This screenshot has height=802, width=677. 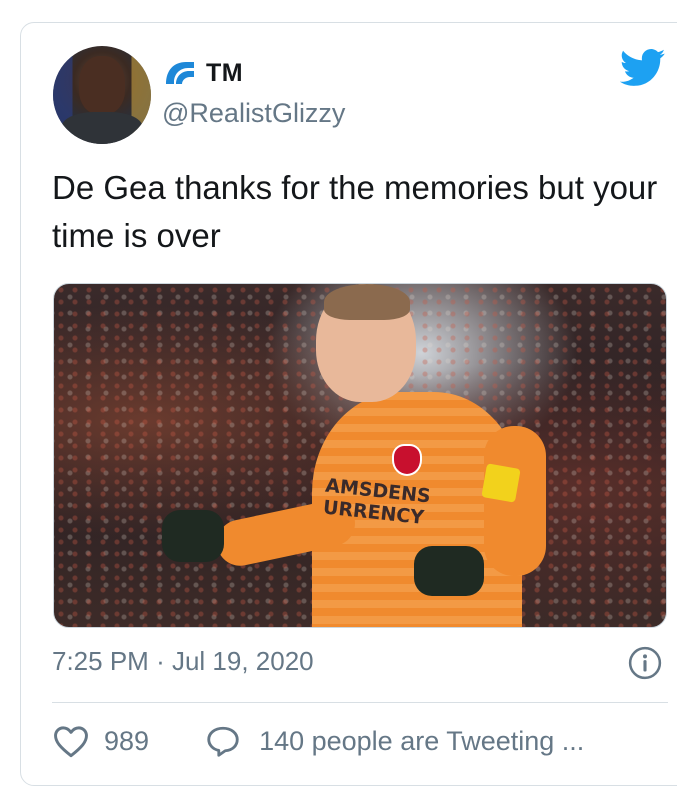 I want to click on display-name: TM, so click(x=224, y=73).